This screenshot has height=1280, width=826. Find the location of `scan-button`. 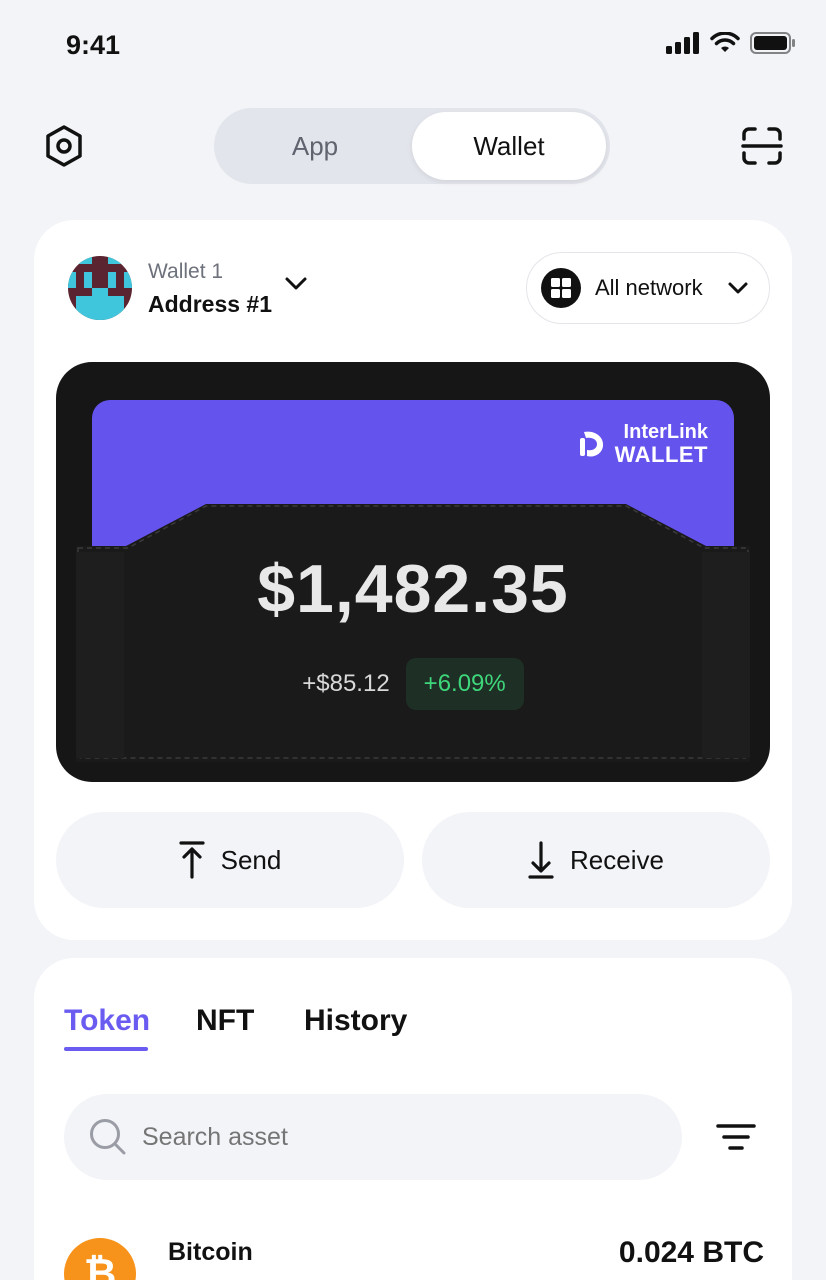

scan-button is located at coordinates (762, 146).